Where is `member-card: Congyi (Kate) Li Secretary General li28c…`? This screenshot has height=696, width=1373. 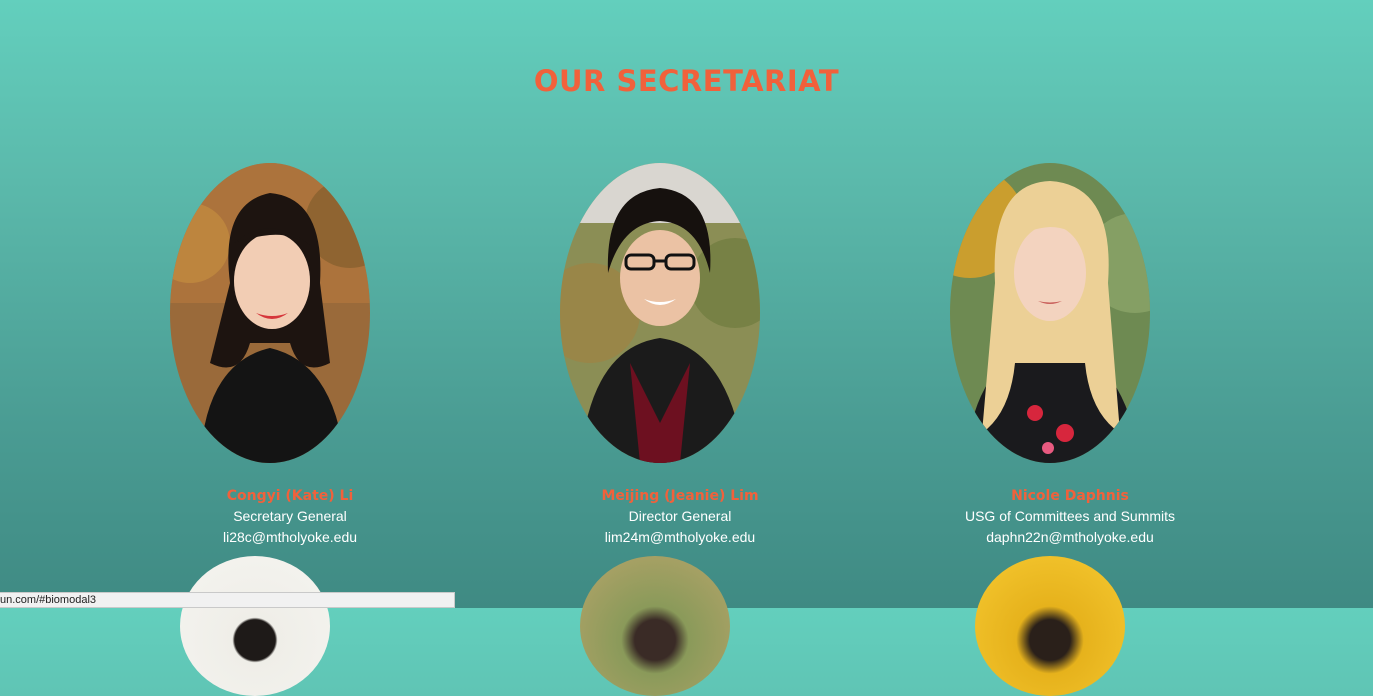
member-card: Congyi (Kate) Li Secretary General li28c… is located at coordinates (290, 354).